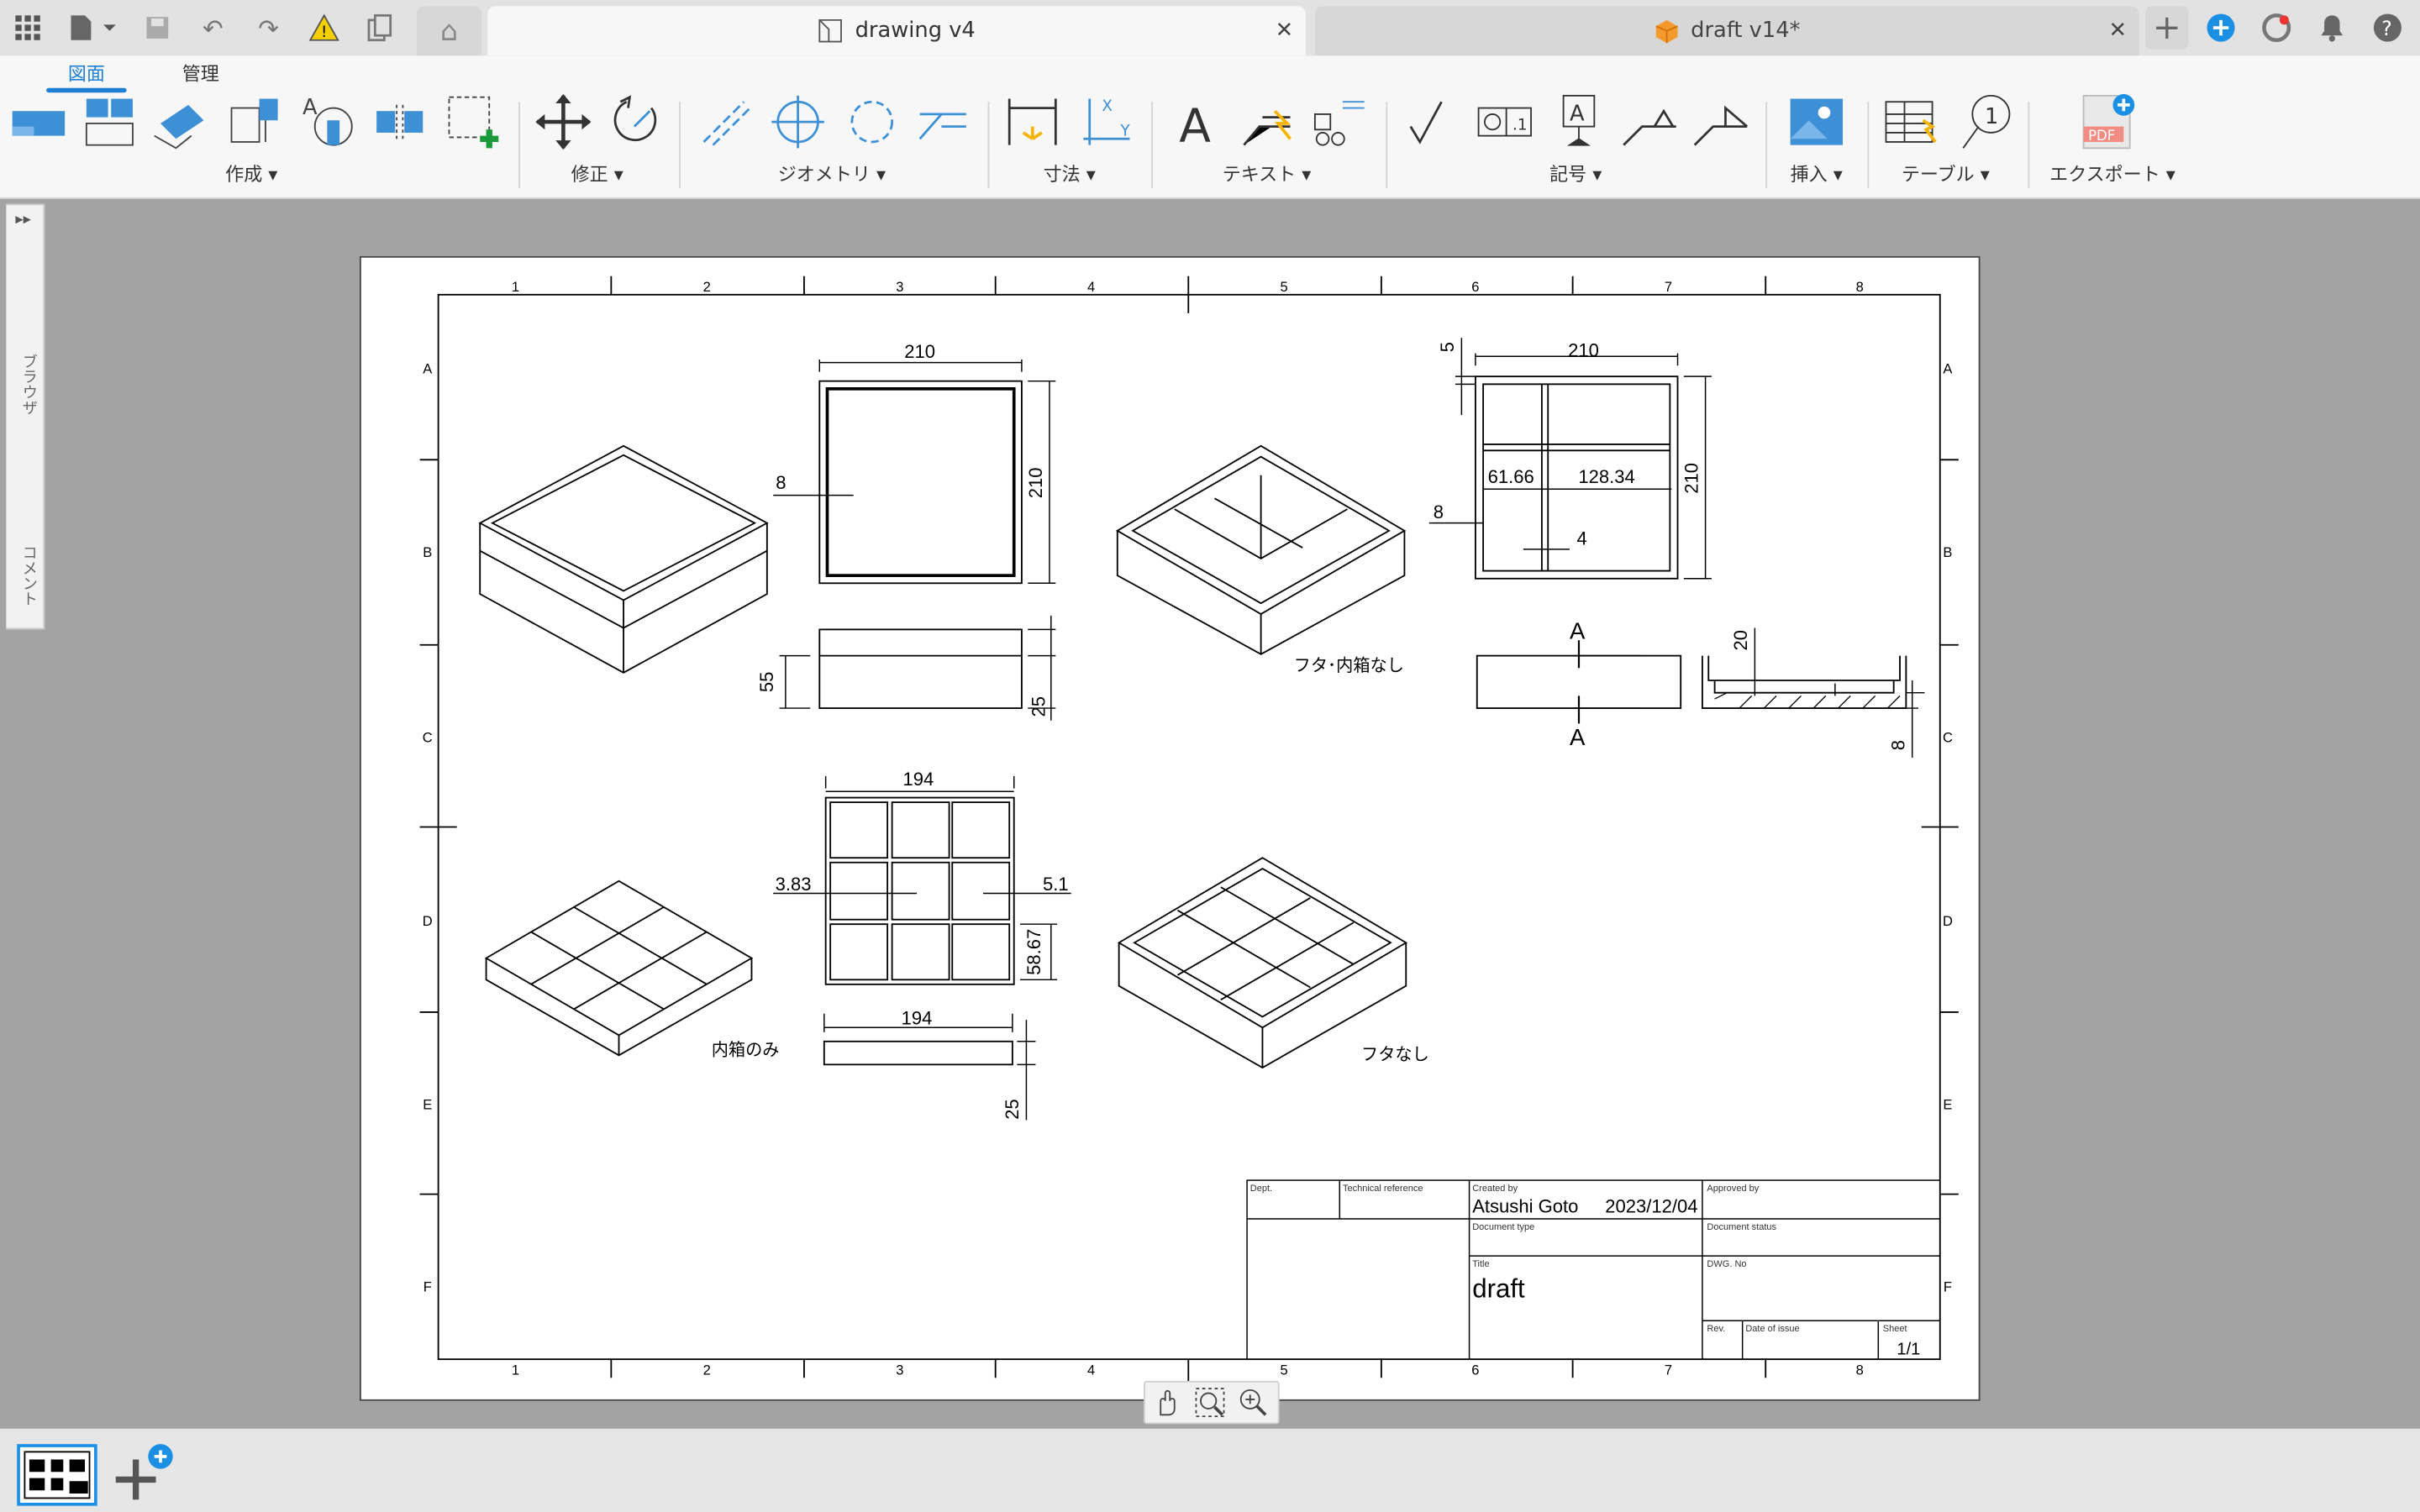 The height and width of the screenshot is (1512, 2420). What do you see at coordinates (25, 416) in the screenshot?
I see `browser-panel: ▸▸ ブラウザ コメント` at bounding box center [25, 416].